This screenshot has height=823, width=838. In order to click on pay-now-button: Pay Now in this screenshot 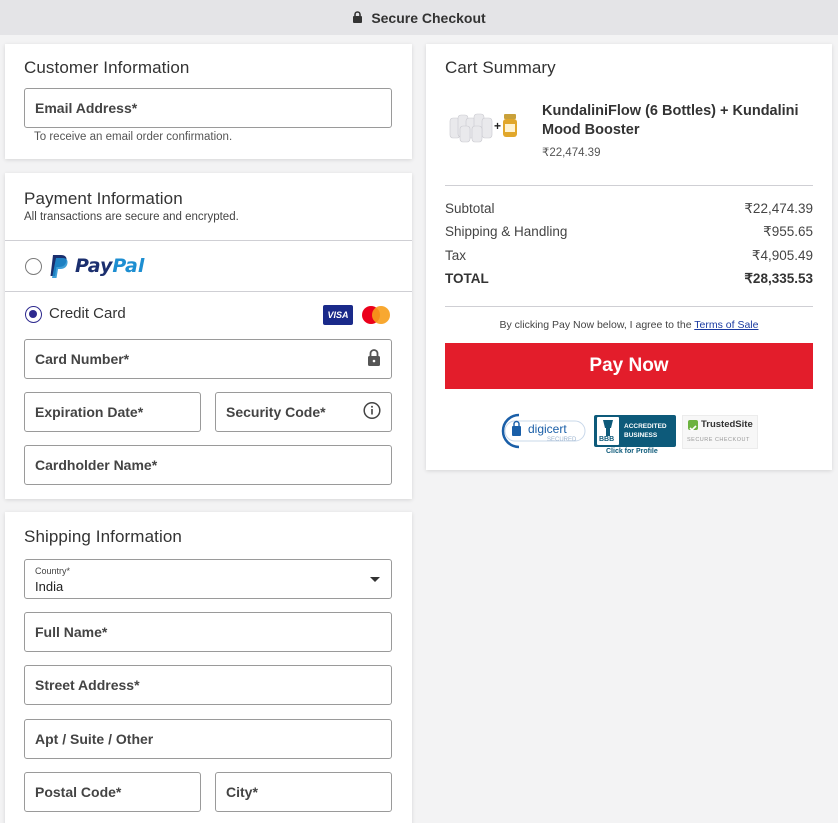, I will do `click(629, 366)`.